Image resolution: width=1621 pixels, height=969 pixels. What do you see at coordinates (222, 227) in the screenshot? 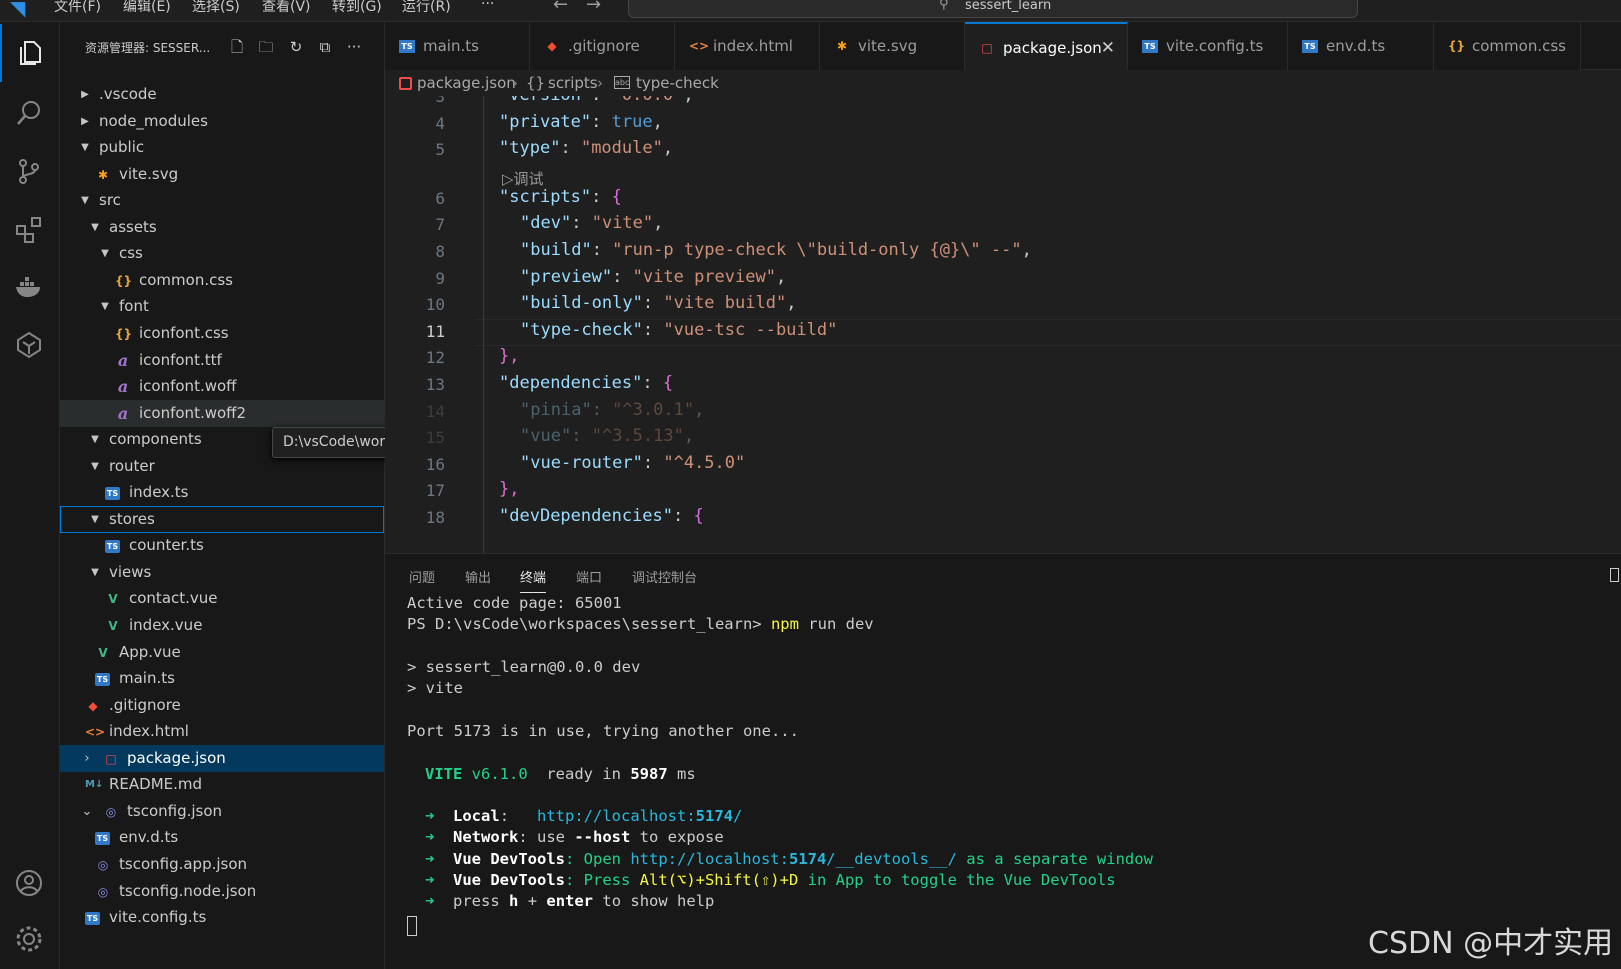
I see `tree-item: ▼ assets` at bounding box center [222, 227].